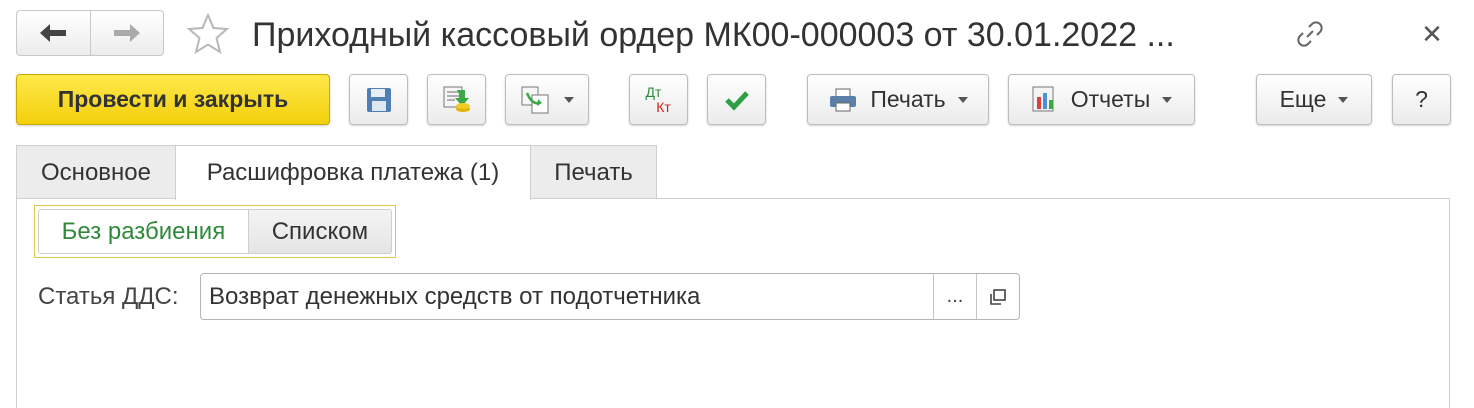 This screenshot has width=1474, height=408. I want to click on open-window-icon, so click(998, 296).